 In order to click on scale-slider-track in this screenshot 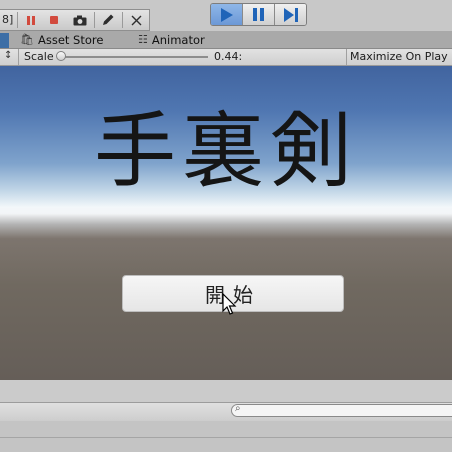, I will do `click(134, 57)`.